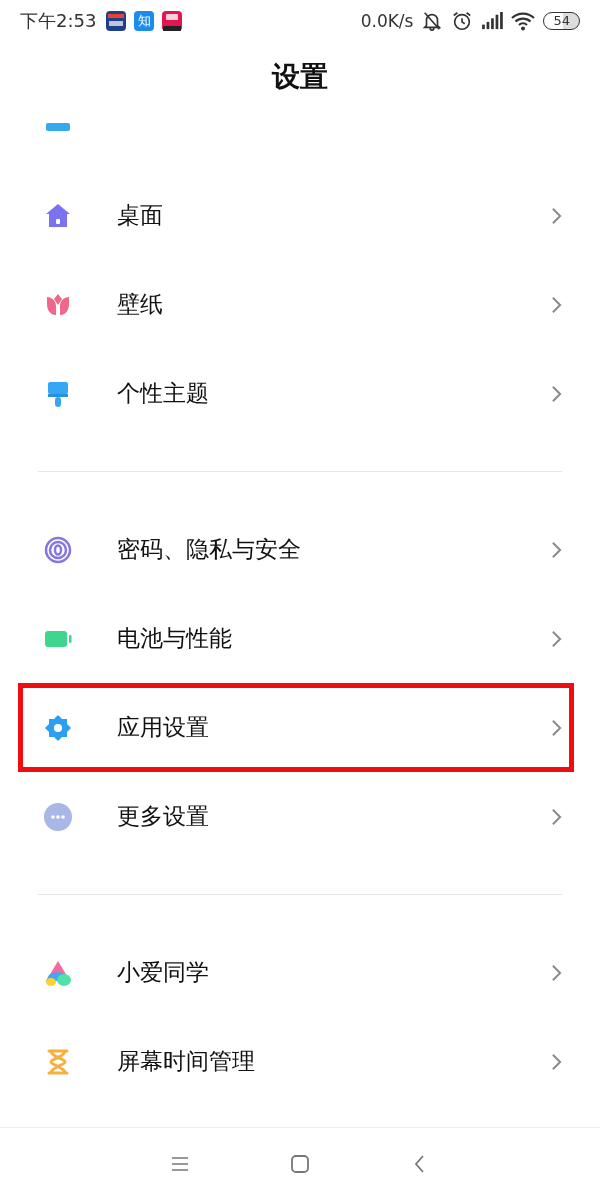  What do you see at coordinates (300, 1164) in the screenshot?
I see `home-button-icon` at bounding box center [300, 1164].